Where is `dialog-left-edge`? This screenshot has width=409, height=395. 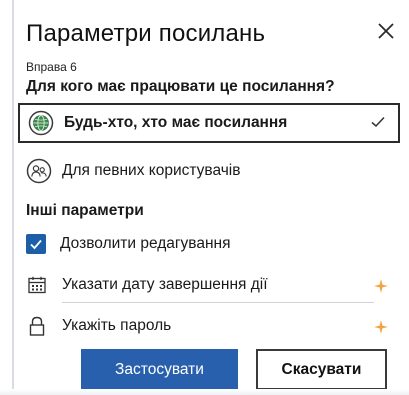
dialog-left-edge is located at coordinates (7, 197).